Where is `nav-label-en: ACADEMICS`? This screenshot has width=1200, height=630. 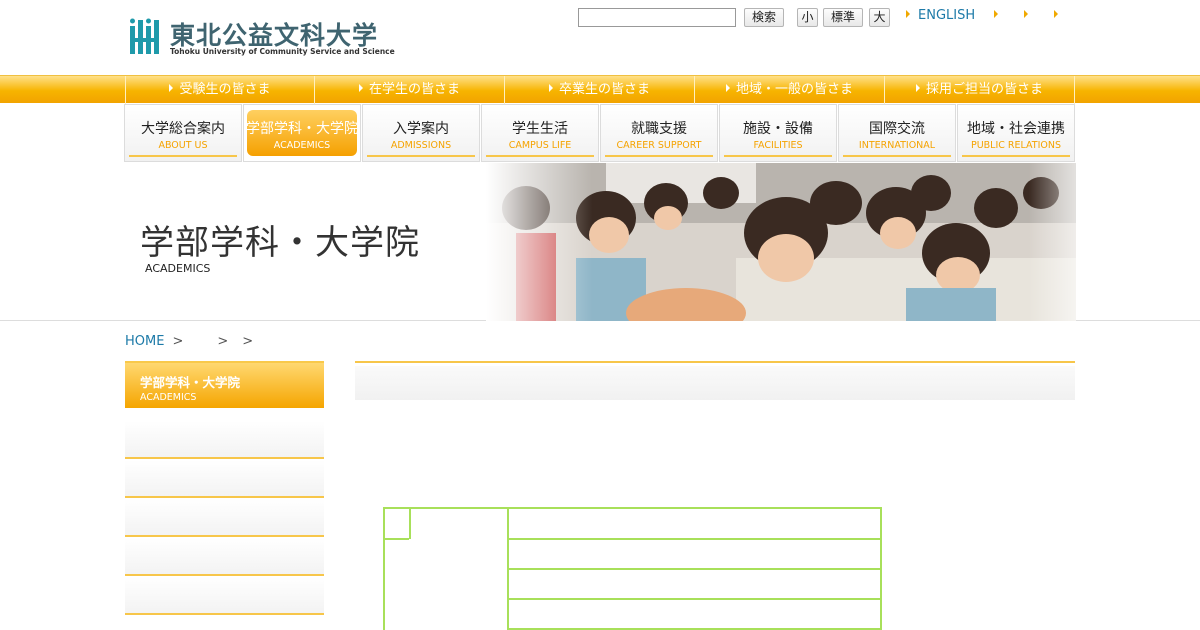
nav-label-en: ACADEMICS is located at coordinates (302, 145).